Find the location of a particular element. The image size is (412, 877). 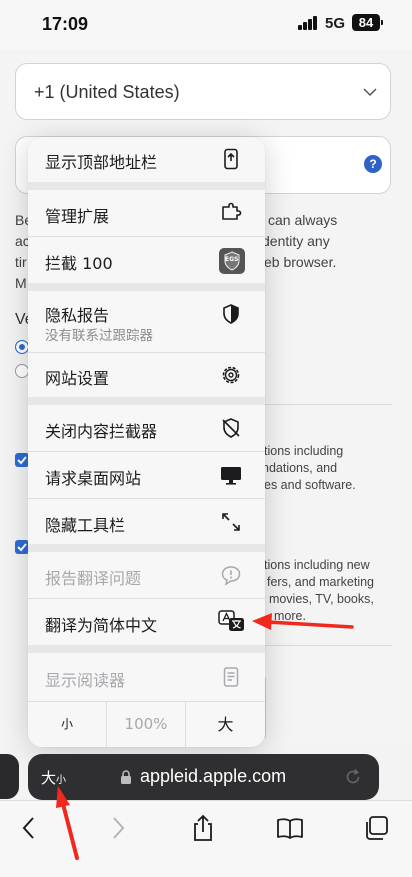

share-icon is located at coordinates (203, 828).